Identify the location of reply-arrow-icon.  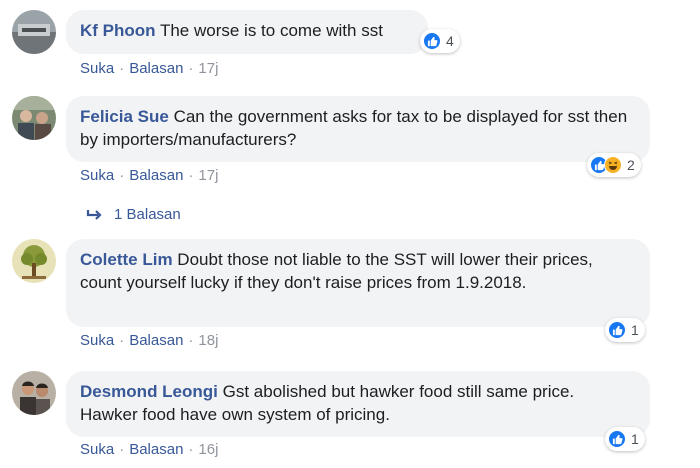
(94, 214).